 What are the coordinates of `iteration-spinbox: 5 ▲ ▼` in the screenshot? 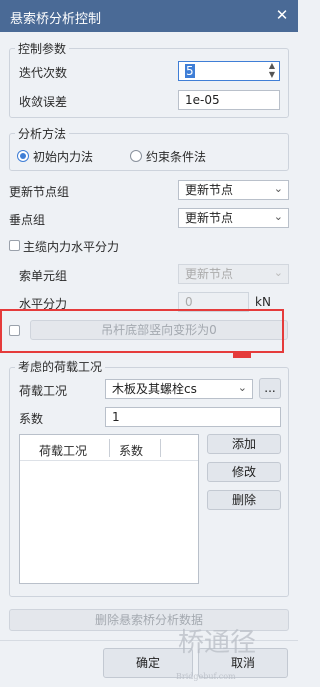 It's located at (229, 71).